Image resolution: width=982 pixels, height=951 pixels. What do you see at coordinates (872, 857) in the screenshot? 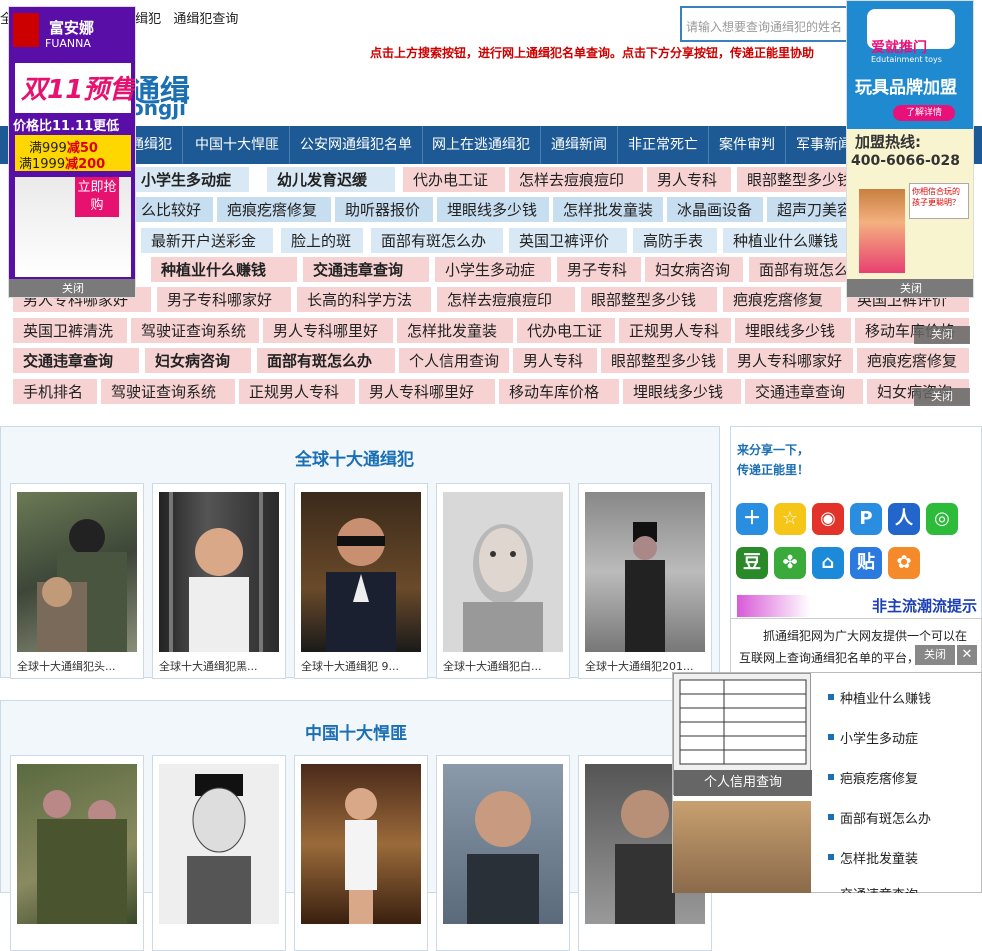
I see `popup-list-item: 怎样批发童装` at bounding box center [872, 857].